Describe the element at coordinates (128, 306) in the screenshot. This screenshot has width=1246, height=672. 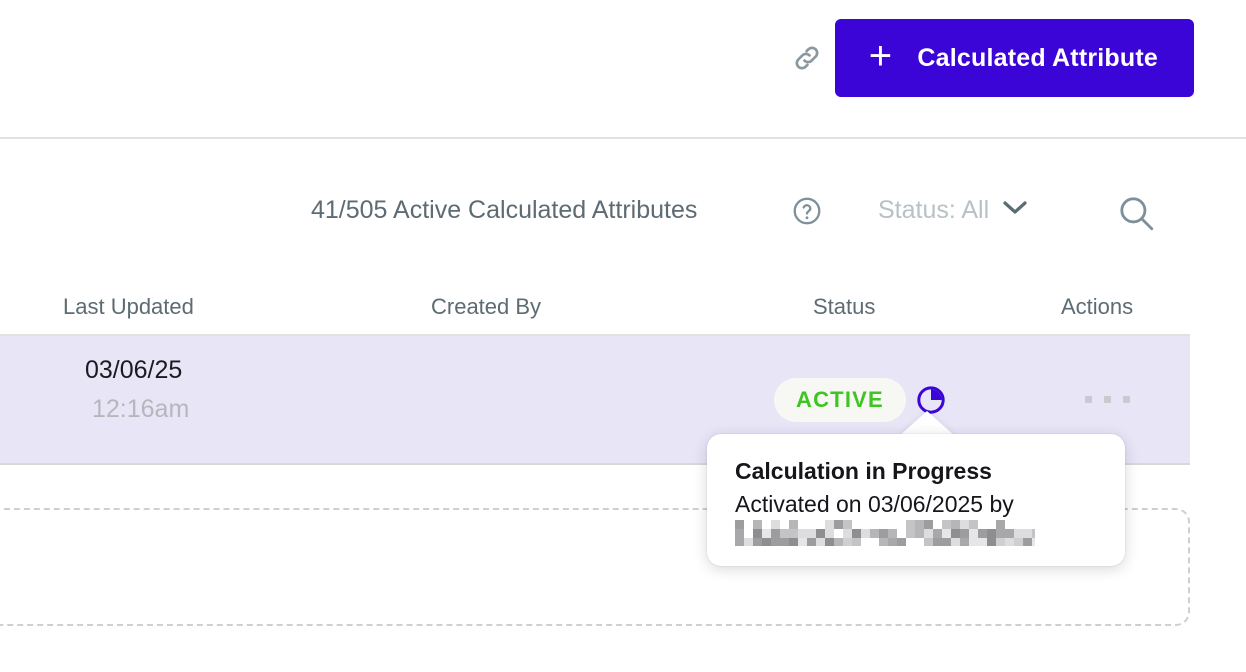
I see `column-header-last-updated: Last Updated` at that location.